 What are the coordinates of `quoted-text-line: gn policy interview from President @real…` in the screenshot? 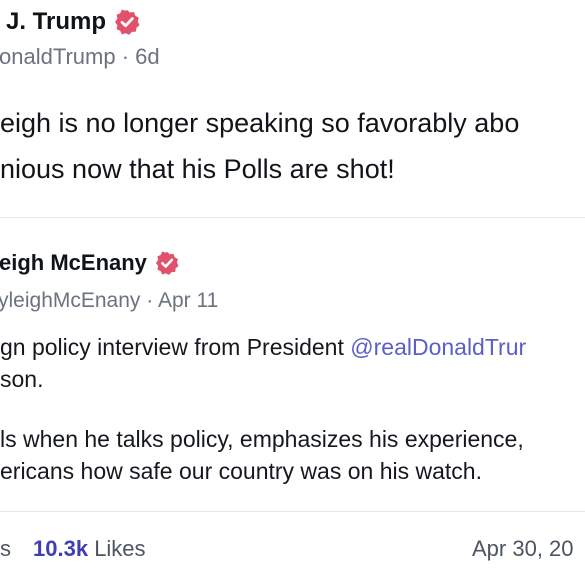 It's located at (263, 347).